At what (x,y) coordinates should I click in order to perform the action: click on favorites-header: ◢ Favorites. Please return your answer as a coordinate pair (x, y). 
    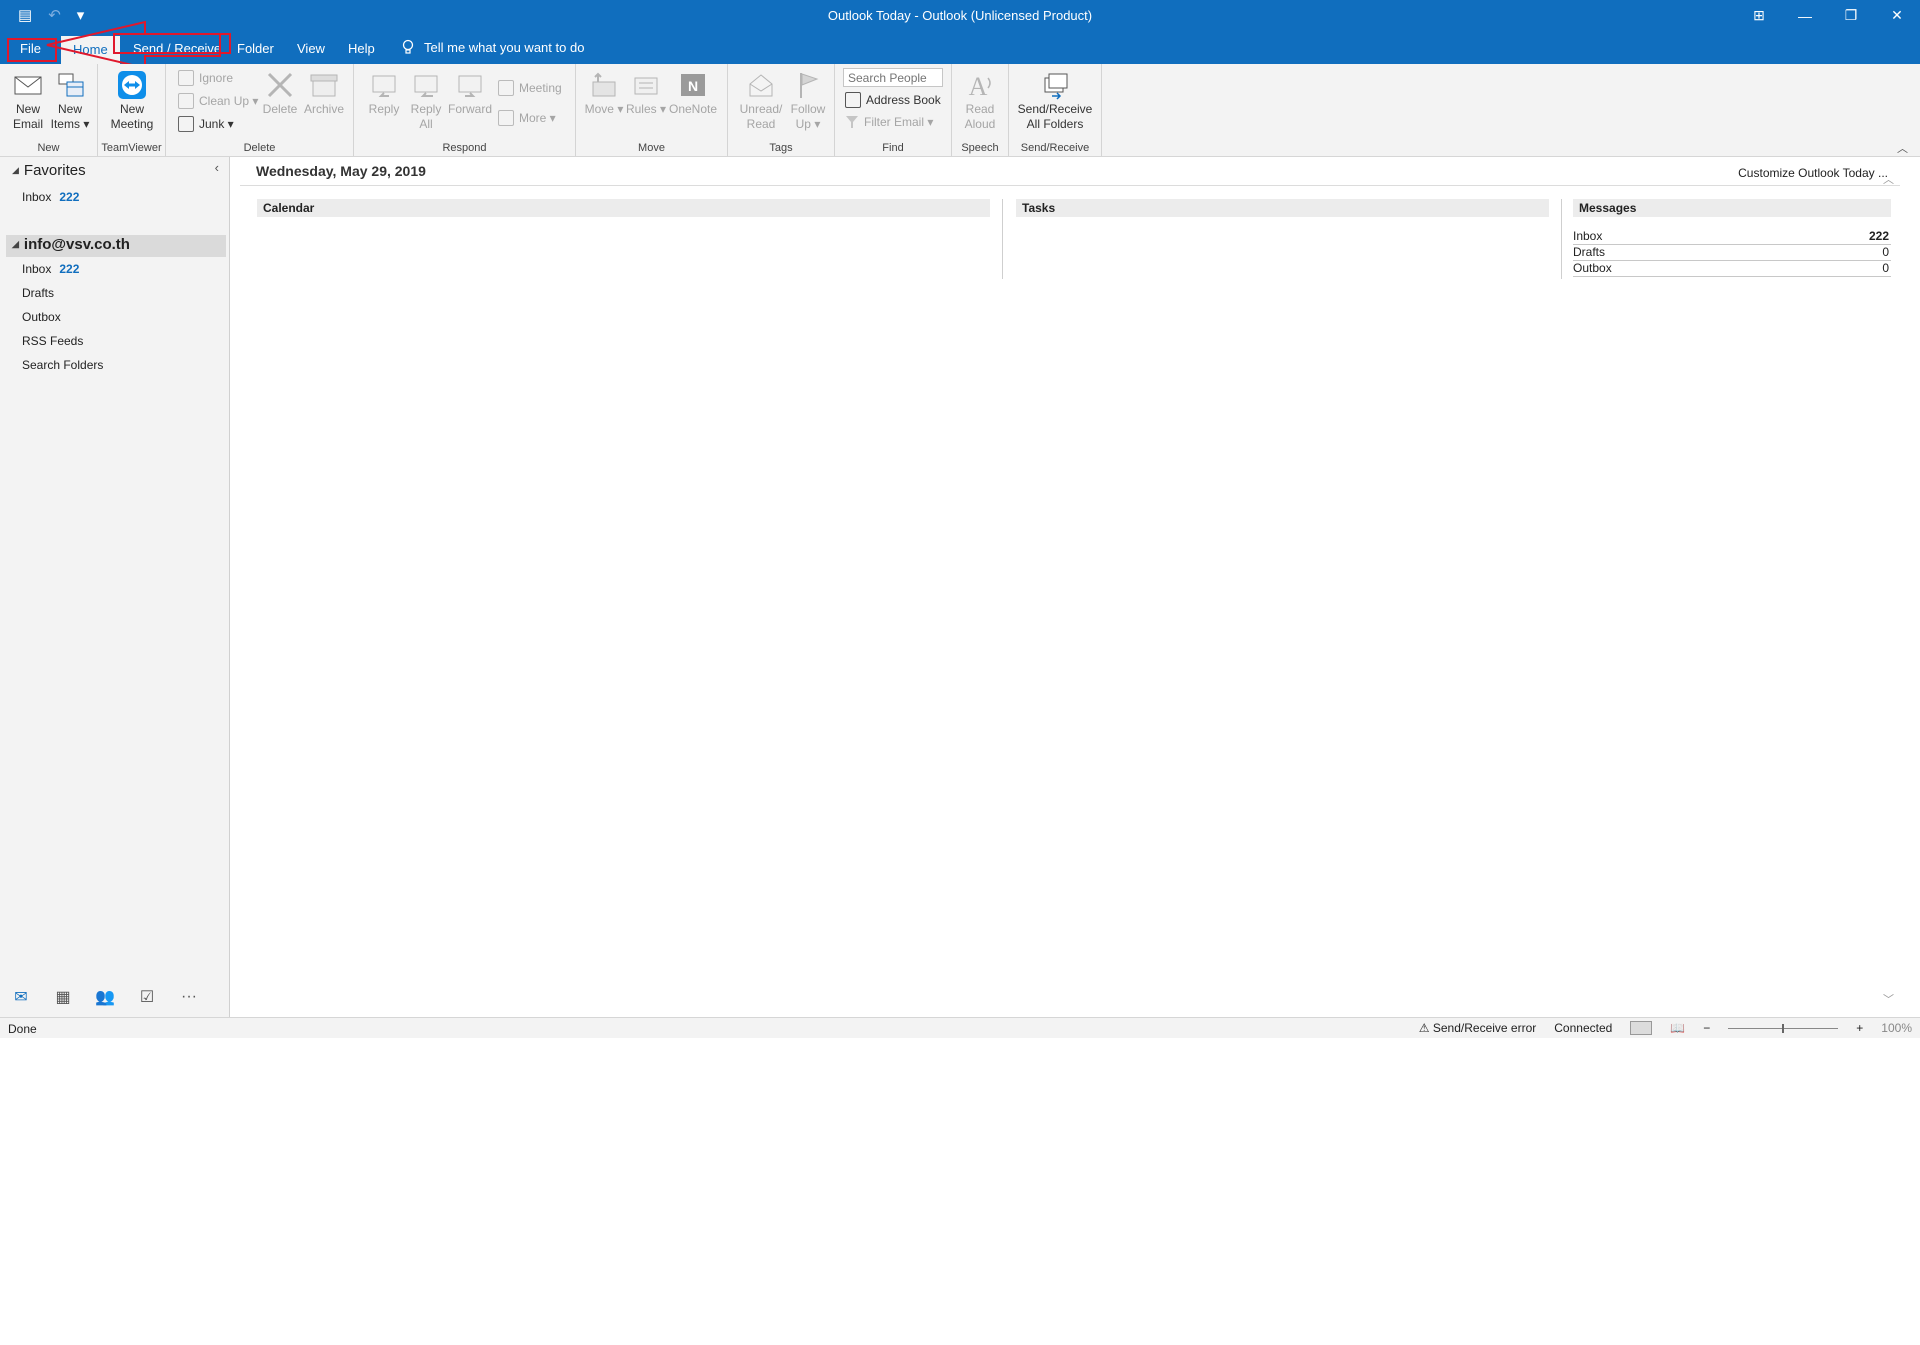
    Looking at the image, I should click on (49, 170).